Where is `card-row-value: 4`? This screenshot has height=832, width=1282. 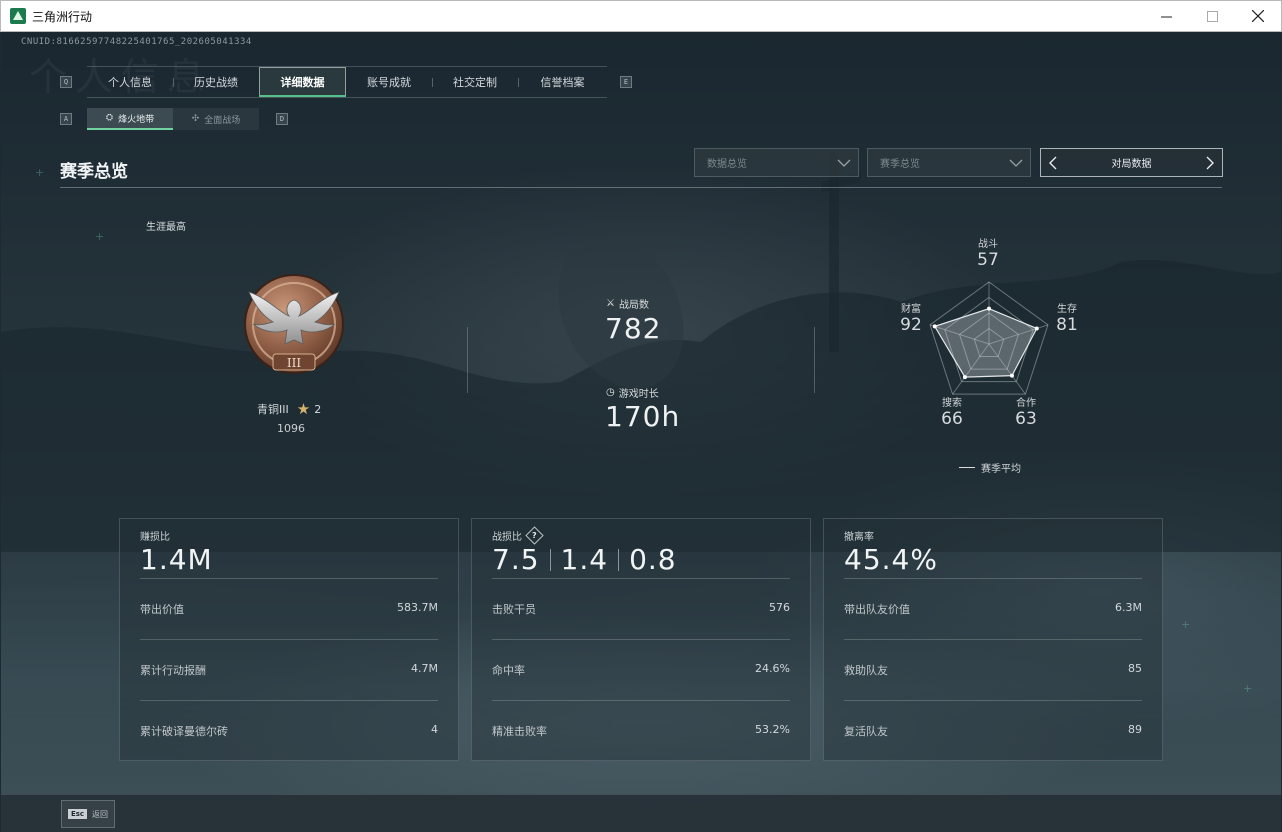
card-row-value: 4 is located at coordinates (434, 729).